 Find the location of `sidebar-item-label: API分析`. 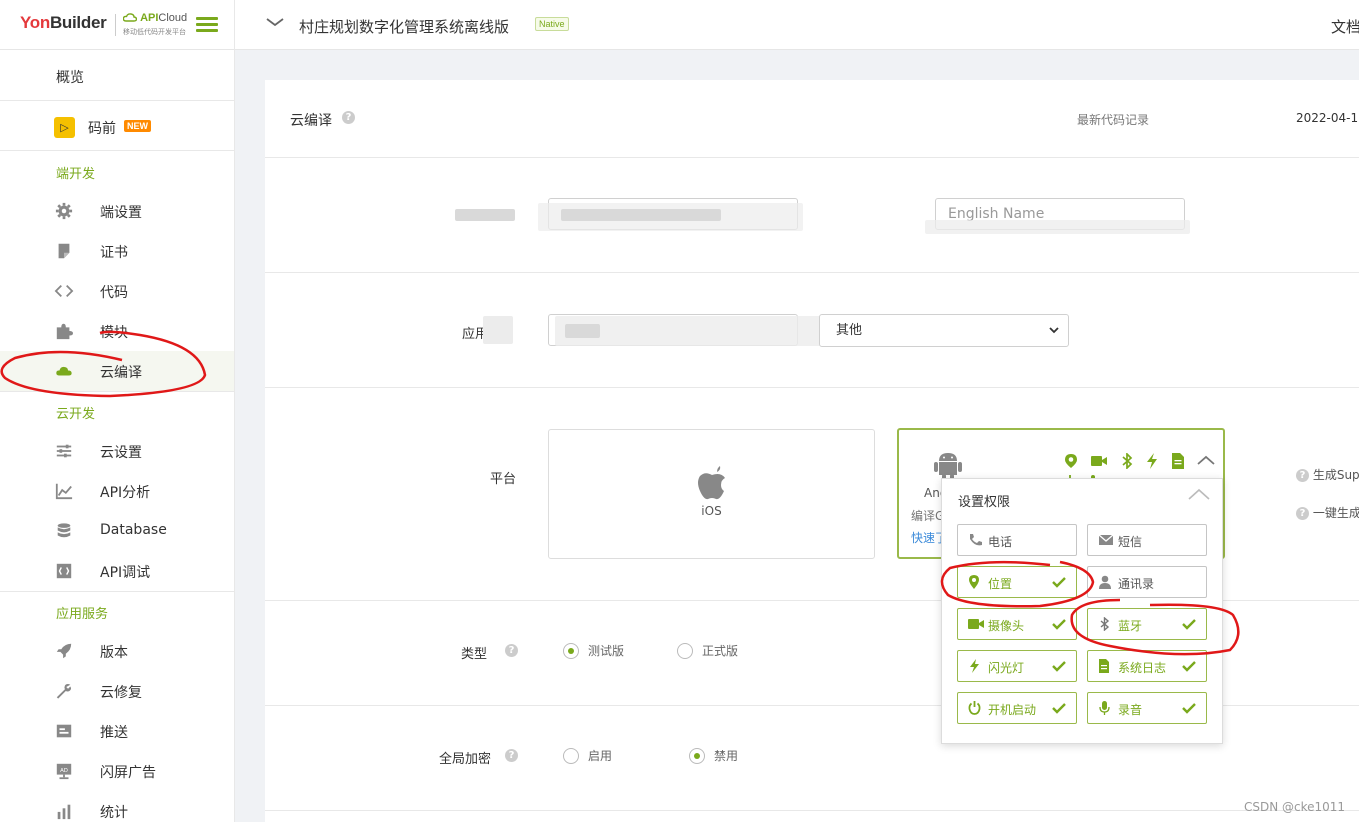

sidebar-item-label: API分析 is located at coordinates (125, 493).